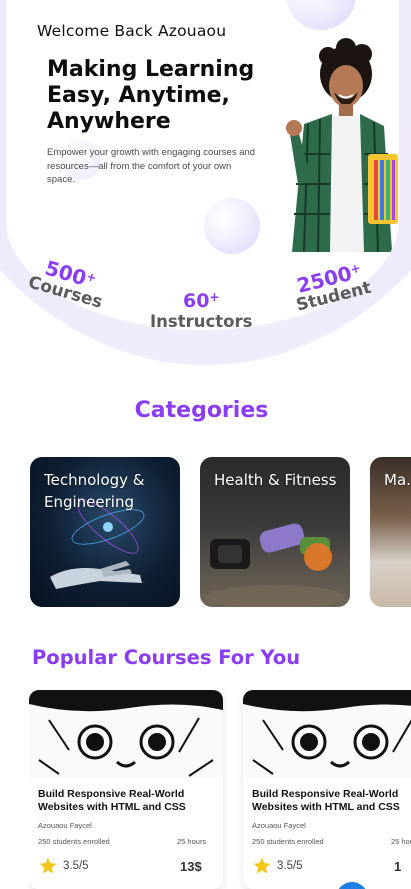 The image size is (411, 889). I want to click on student-illustration, so click(342, 145).